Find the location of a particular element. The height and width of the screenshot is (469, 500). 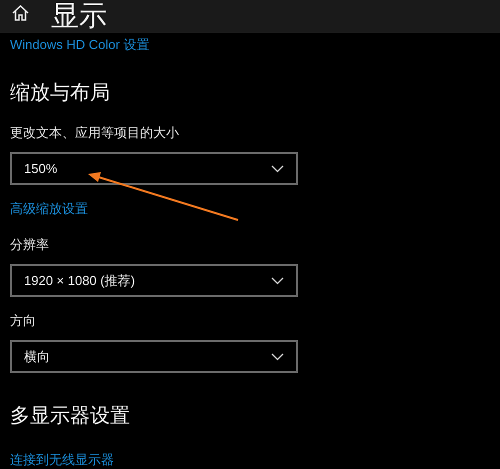

home-icon is located at coordinates (20, 13).